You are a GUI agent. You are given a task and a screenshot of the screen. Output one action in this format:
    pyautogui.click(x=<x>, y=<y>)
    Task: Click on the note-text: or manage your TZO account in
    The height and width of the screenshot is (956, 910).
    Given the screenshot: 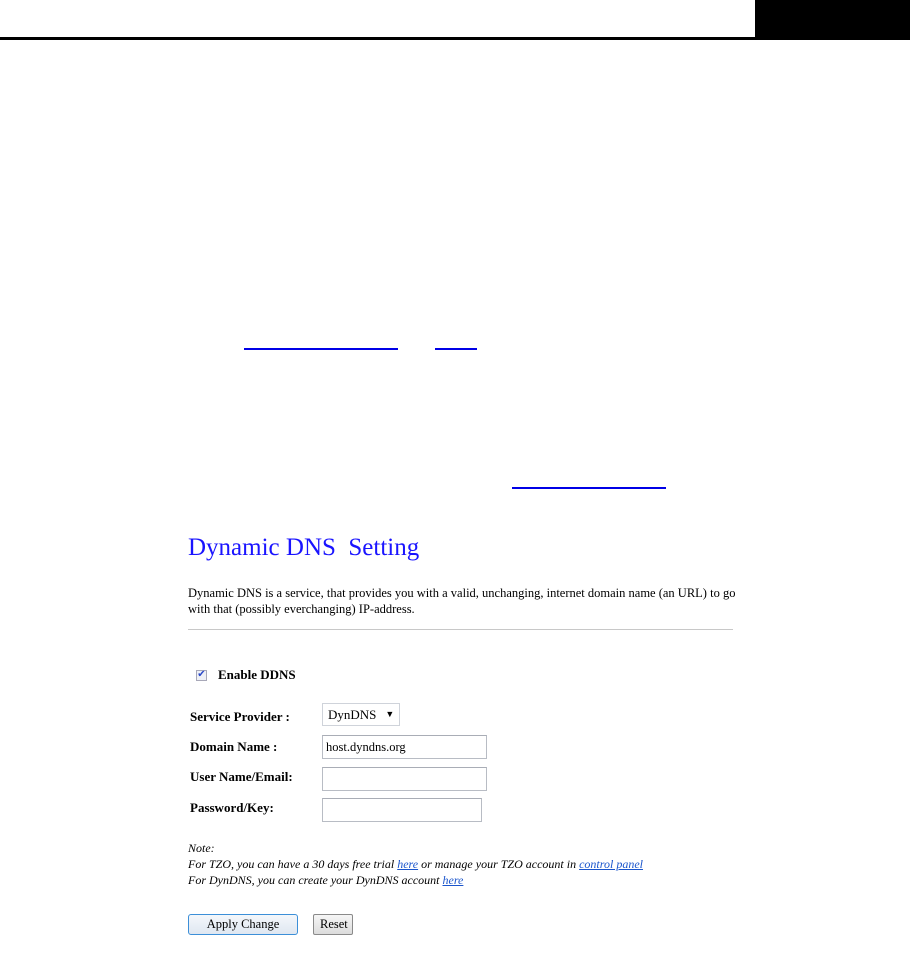 What is the action you would take?
    pyautogui.click(x=499, y=864)
    